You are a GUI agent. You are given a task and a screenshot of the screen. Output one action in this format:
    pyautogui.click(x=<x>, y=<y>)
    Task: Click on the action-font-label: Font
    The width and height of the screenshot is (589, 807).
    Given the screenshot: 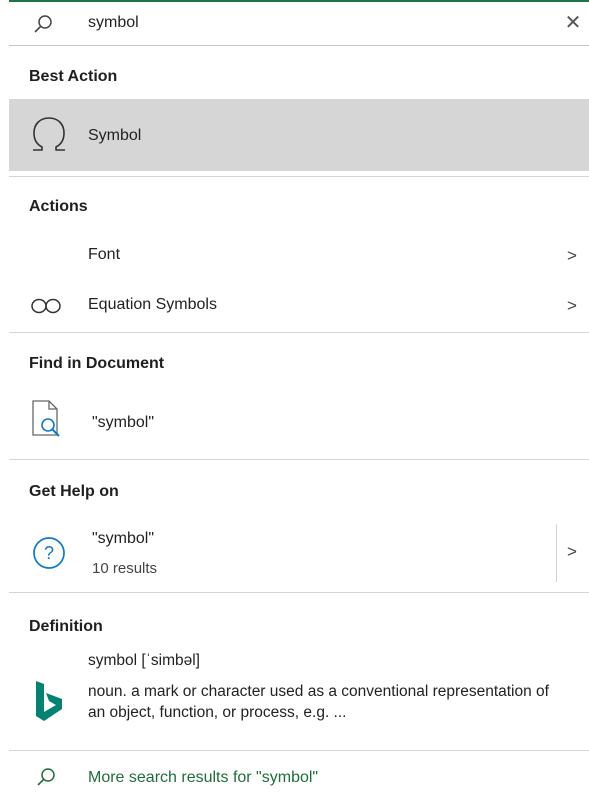 What is the action you would take?
    pyautogui.click(x=104, y=254)
    